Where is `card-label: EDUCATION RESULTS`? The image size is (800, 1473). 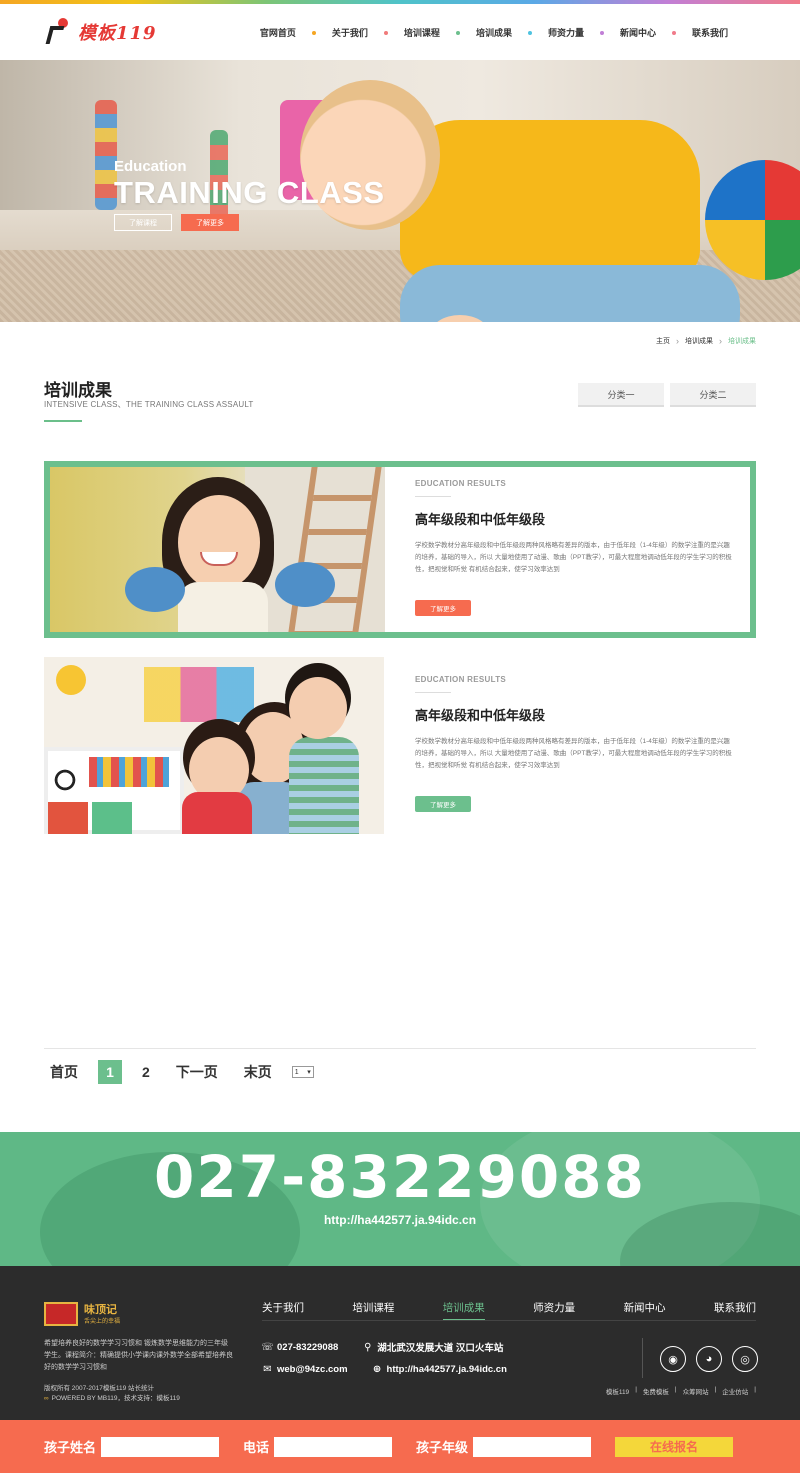 card-label: EDUCATION RESULTS is located at coordinates (461, 679).